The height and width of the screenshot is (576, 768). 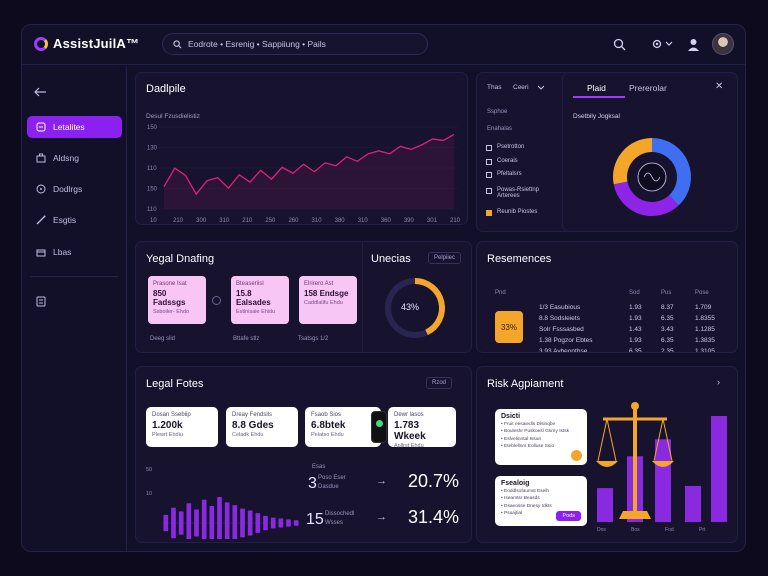 What do you see at coordinates (439, 383) in the screenshot?
I see `notes-filter-button: Rzod` at bounding box center [439, 383].